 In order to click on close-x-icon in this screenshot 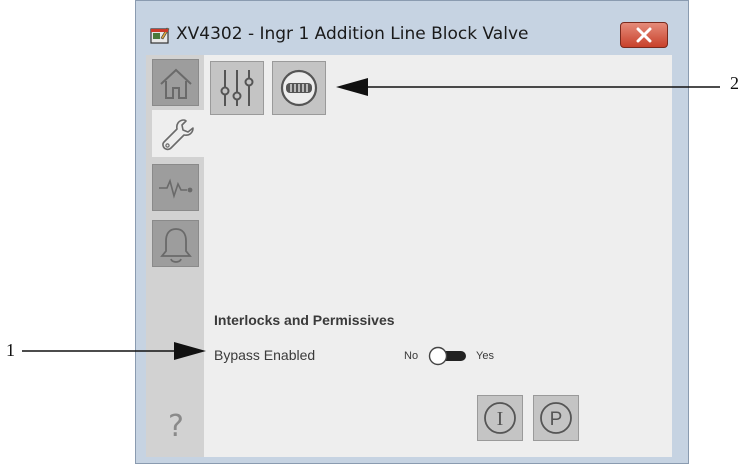, I will do `click(644, 35)`.